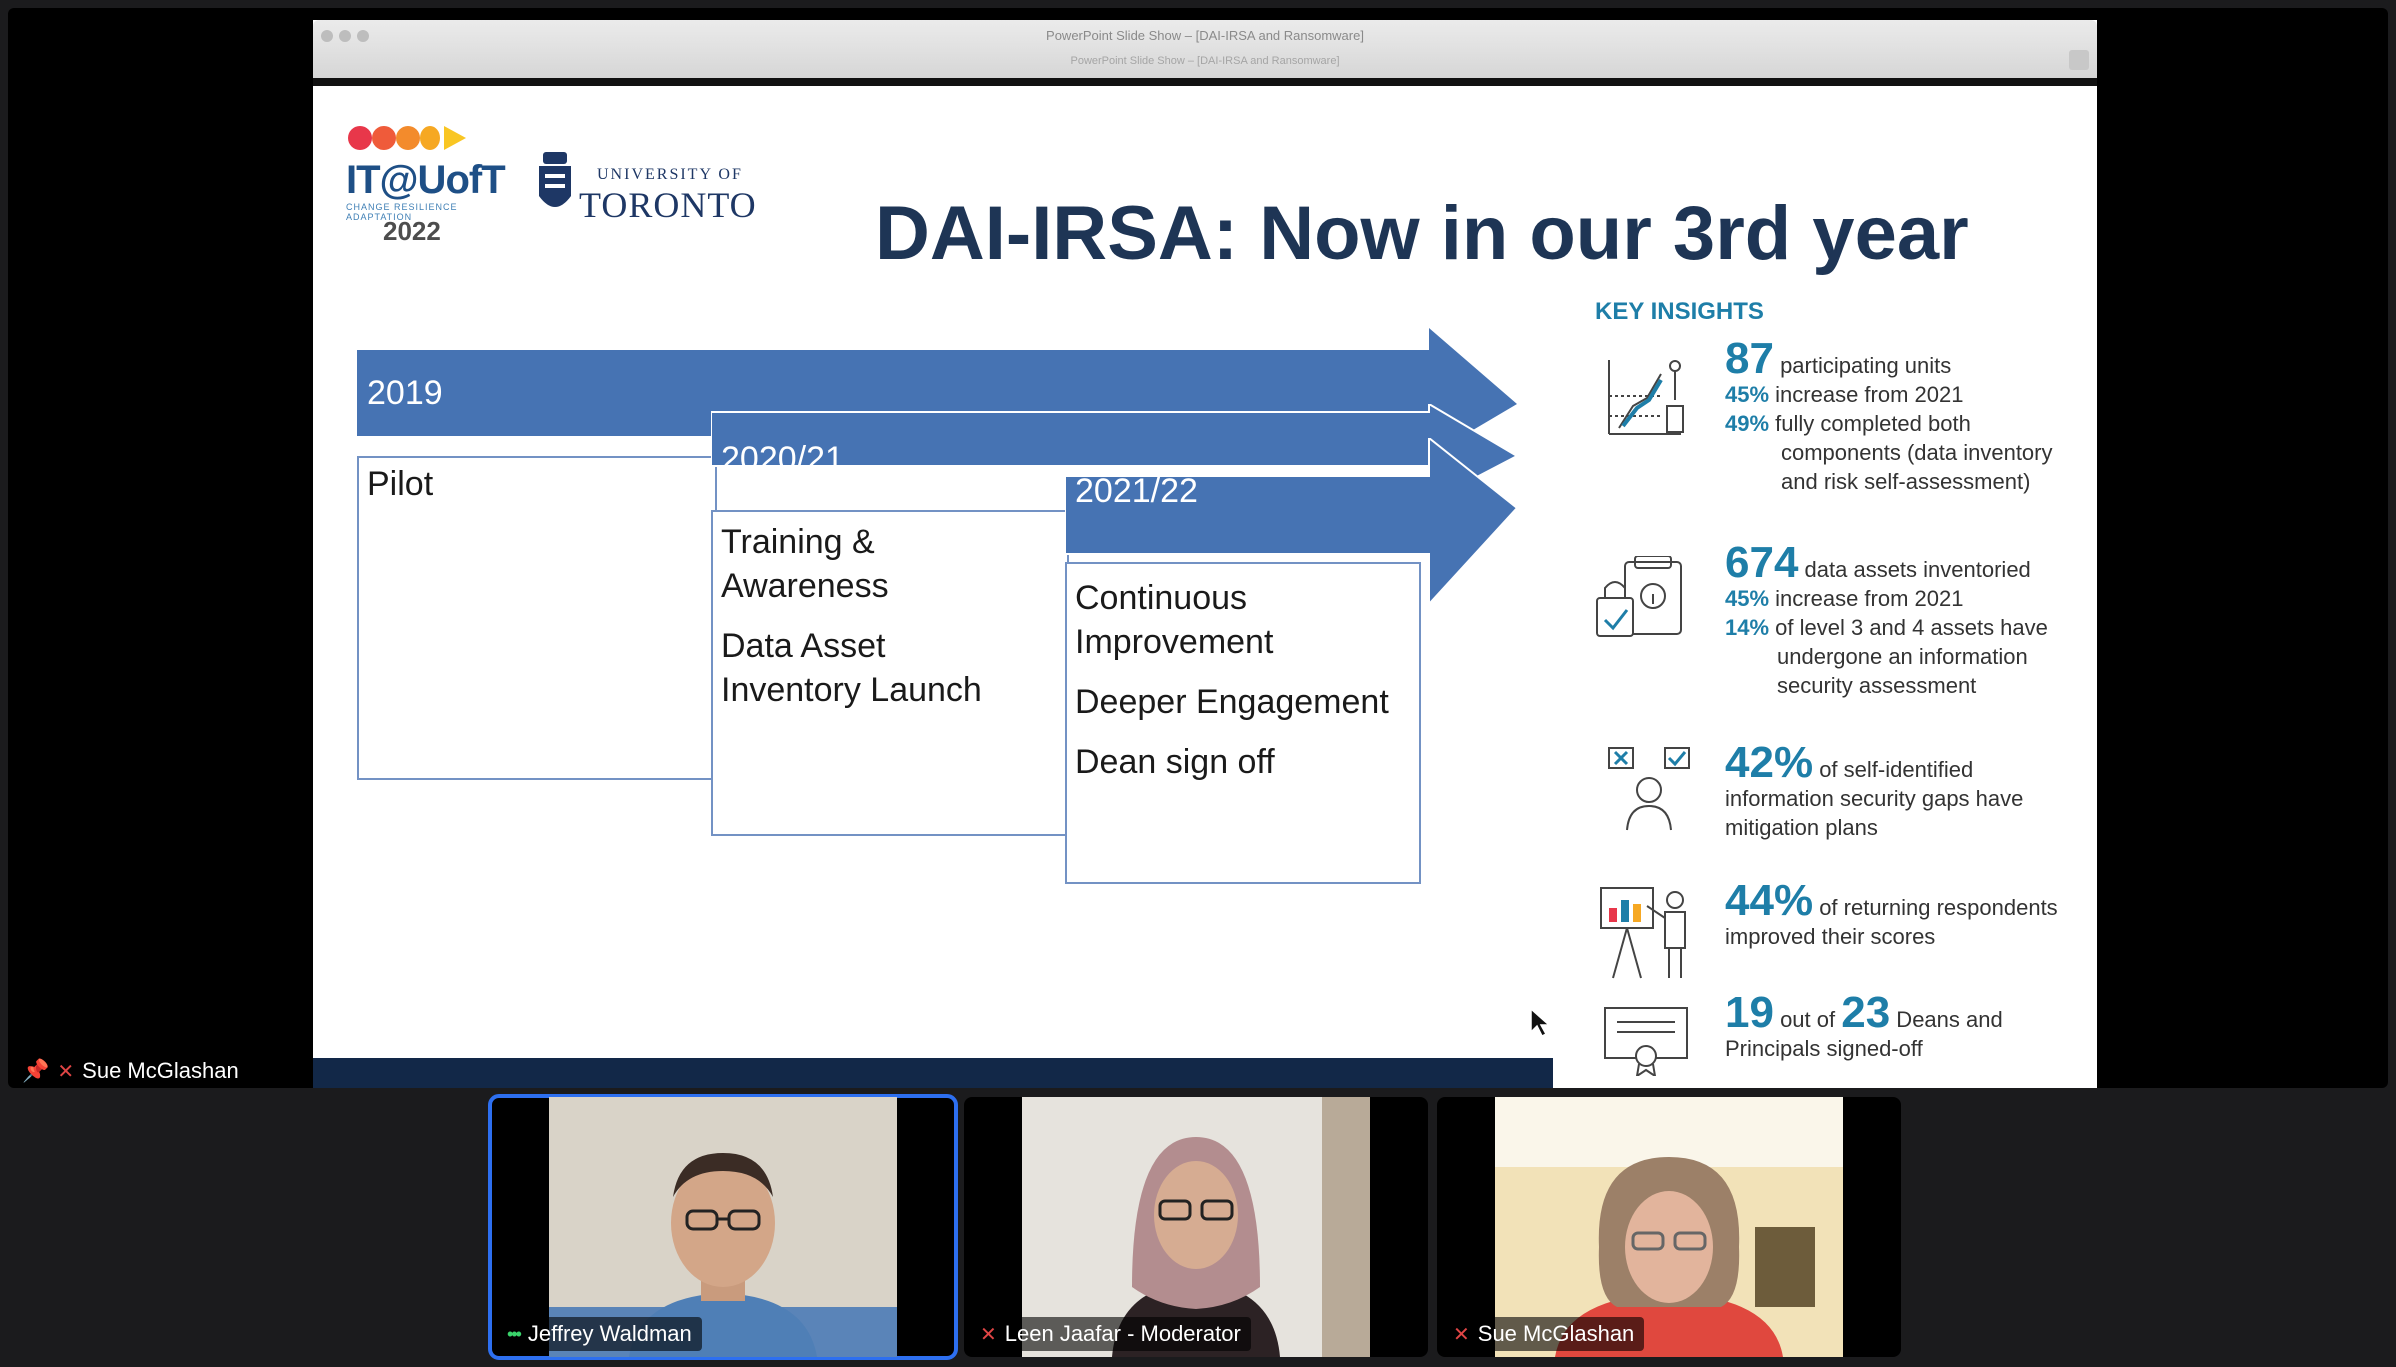 This screenshot has width=2396, height=1367. What do you see at coordinates (1540, 1023) in the screenshot?
I see `mouse-cursor-icon` at bounding box center [1540, 1023].